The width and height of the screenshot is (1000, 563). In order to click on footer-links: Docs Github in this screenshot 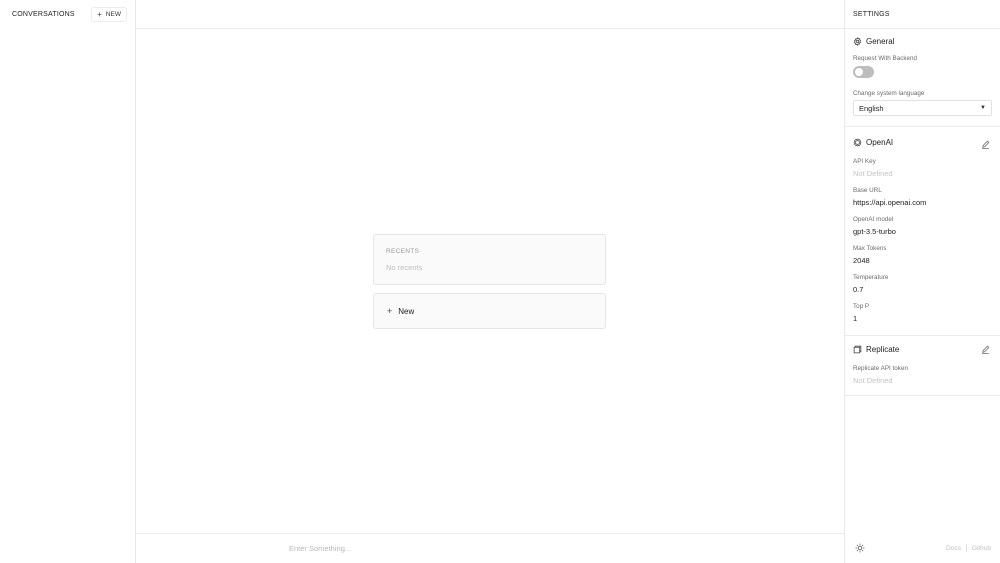, I will do `click(968, 548)`.